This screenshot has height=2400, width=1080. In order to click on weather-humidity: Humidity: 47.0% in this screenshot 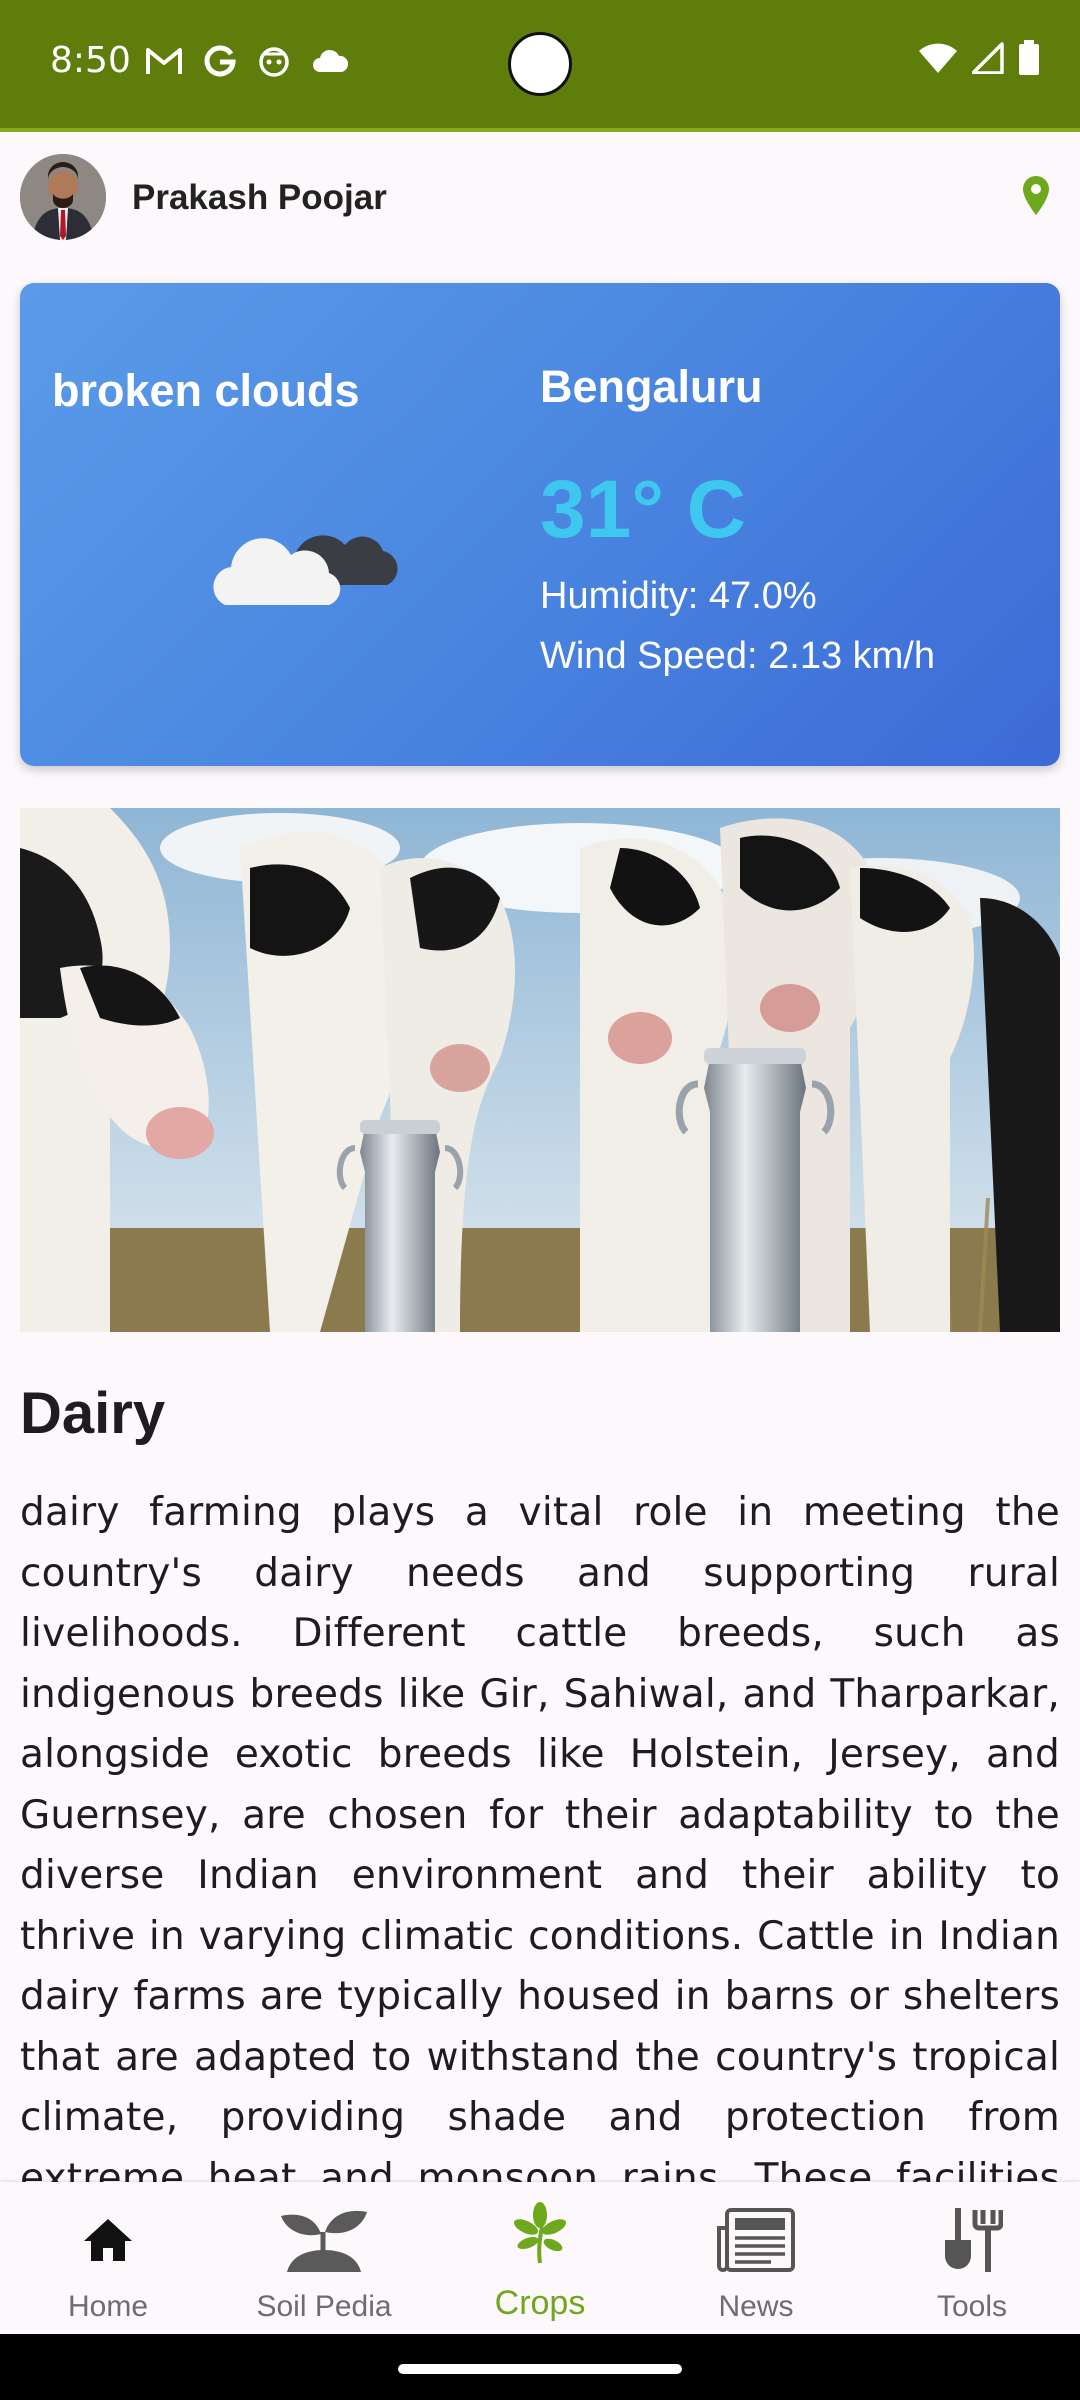, I will do `click(678, 596)`.